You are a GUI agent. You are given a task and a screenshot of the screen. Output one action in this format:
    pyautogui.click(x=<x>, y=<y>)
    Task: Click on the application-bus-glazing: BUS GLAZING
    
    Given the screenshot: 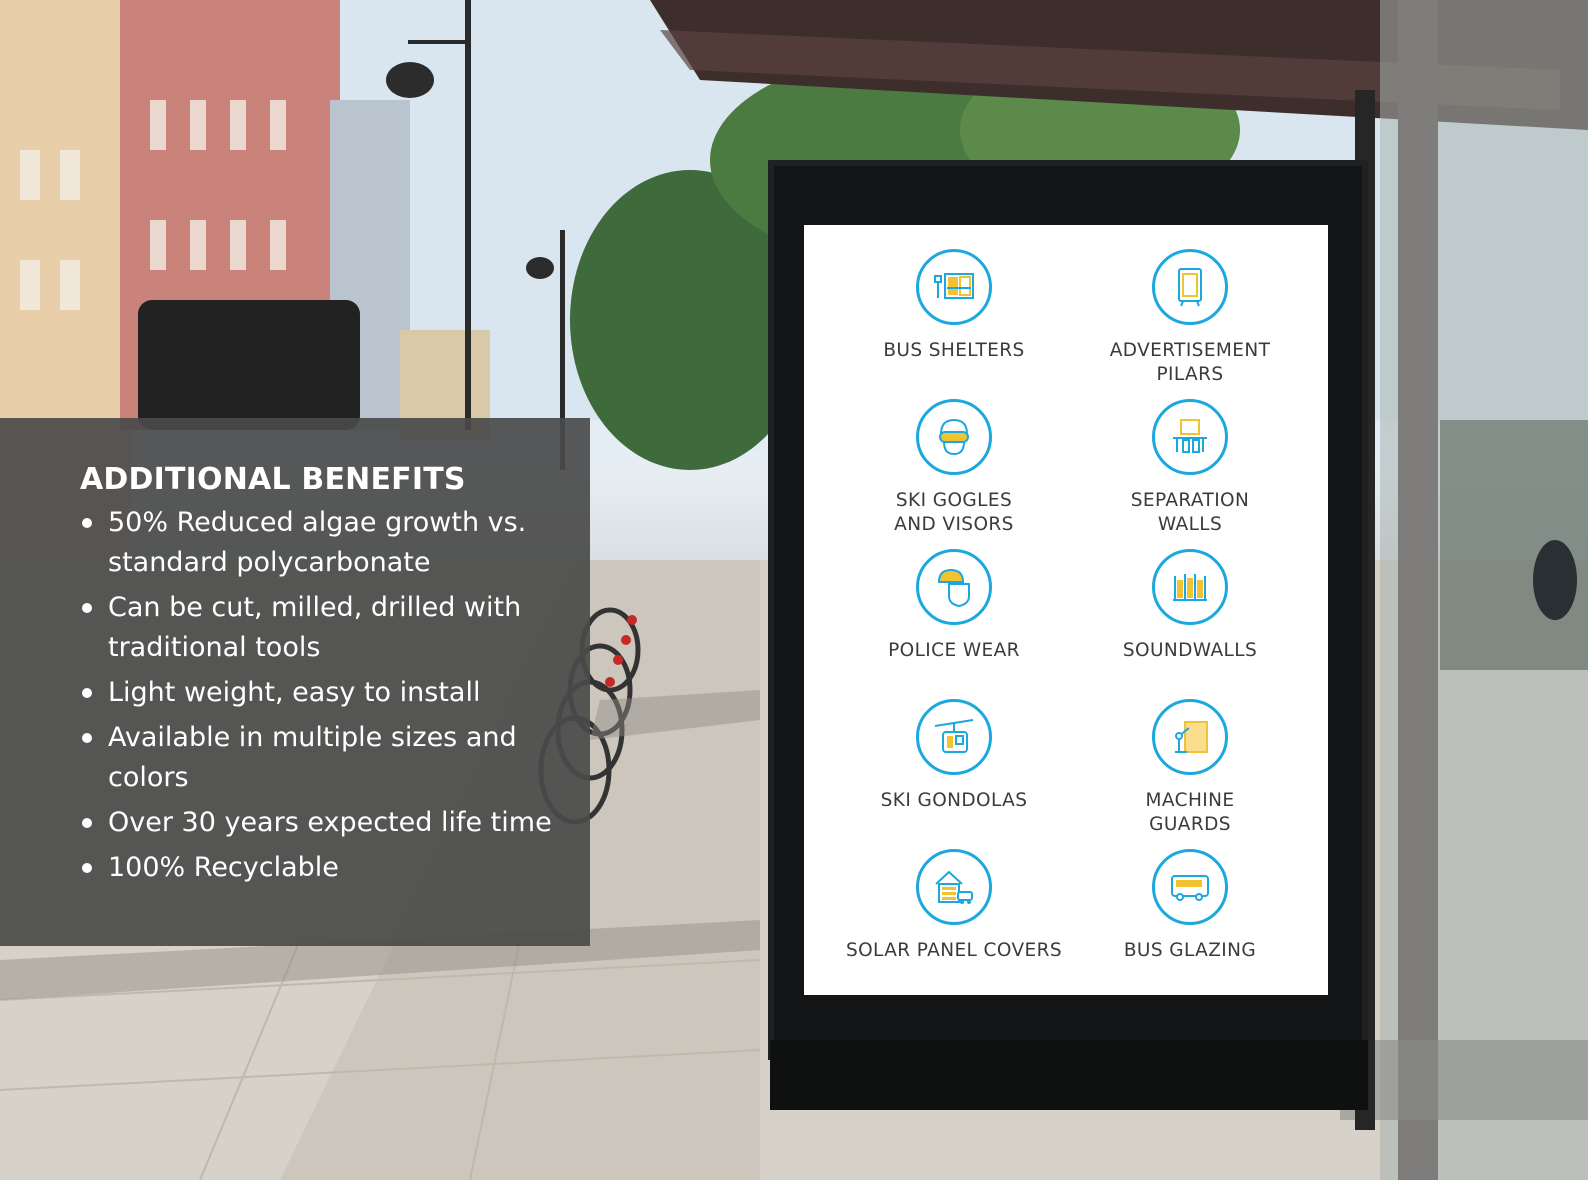 What is the action you would take?
    pyautogui.click(x=1190, y=906)
    